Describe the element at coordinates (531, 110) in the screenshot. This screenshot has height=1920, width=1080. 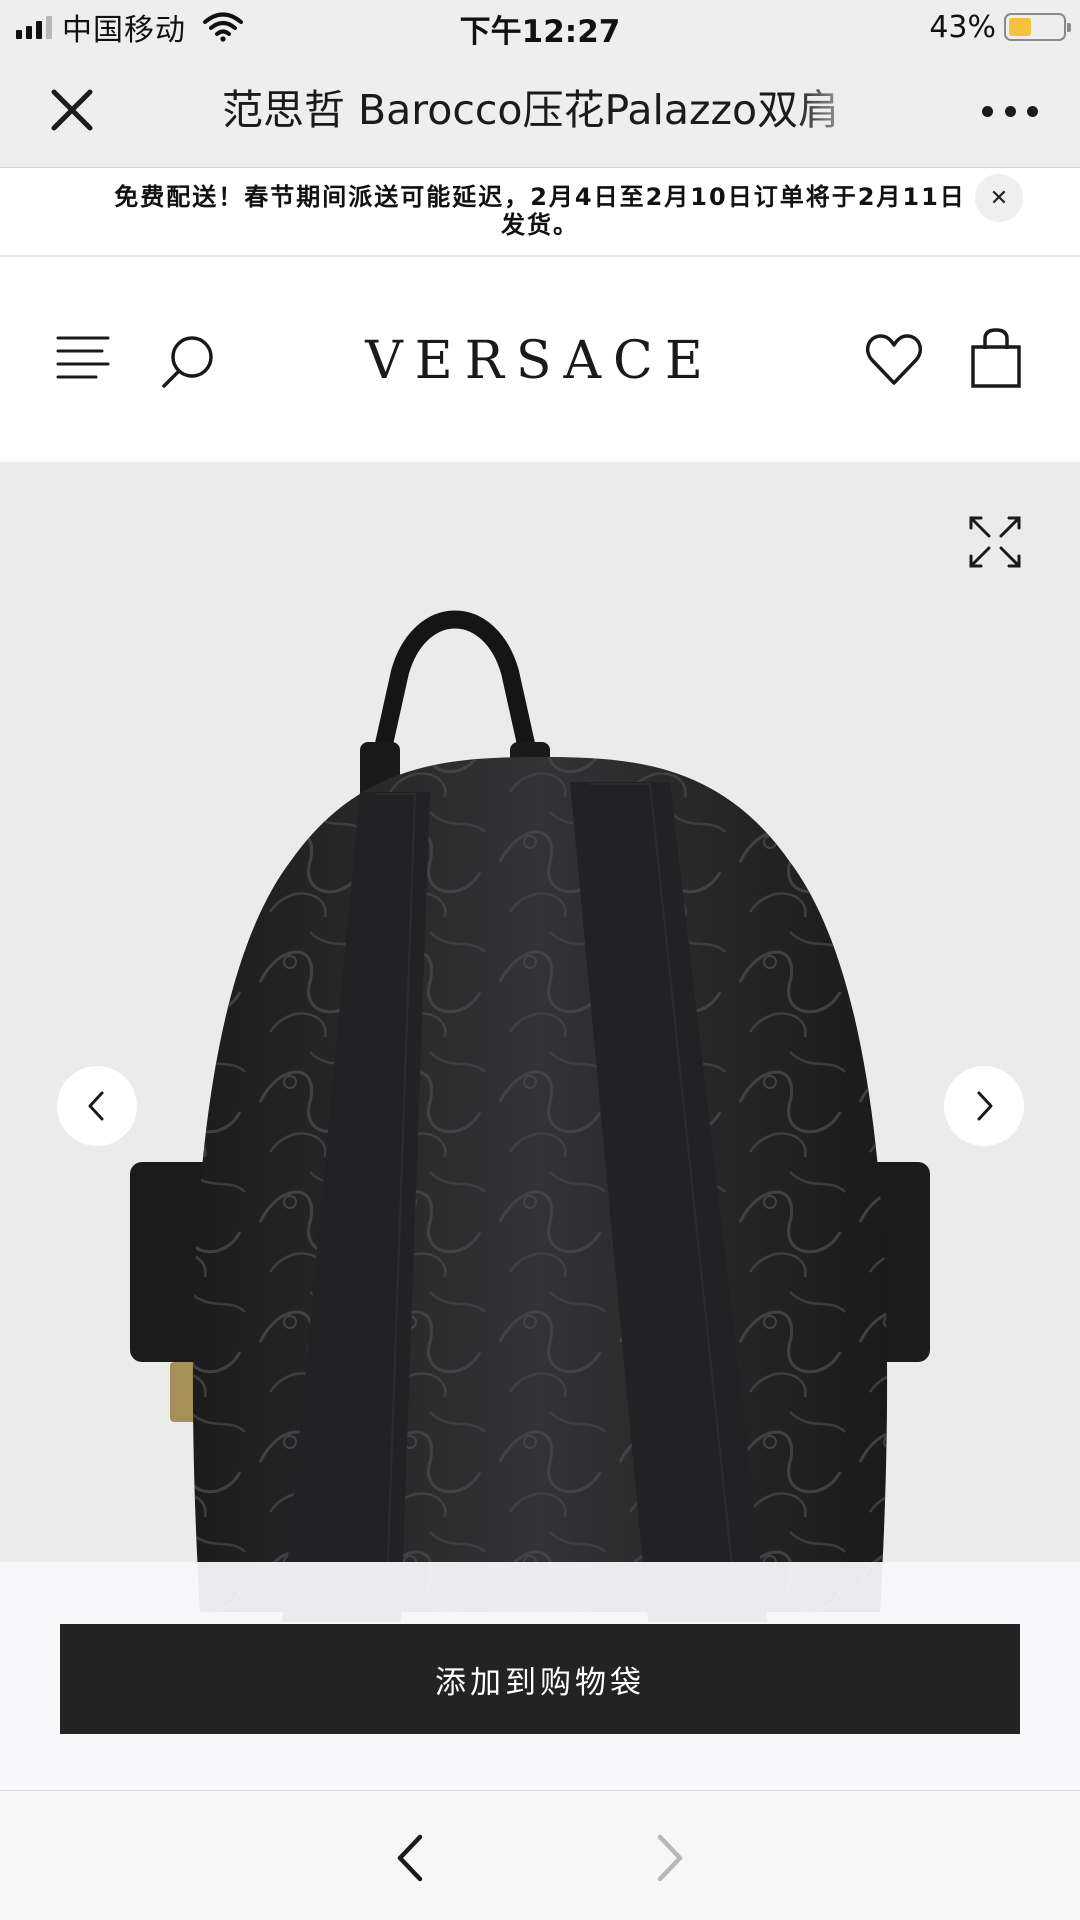
I see `page-title: 范思哲 Barocco压花Palazzo双肩` at that location.